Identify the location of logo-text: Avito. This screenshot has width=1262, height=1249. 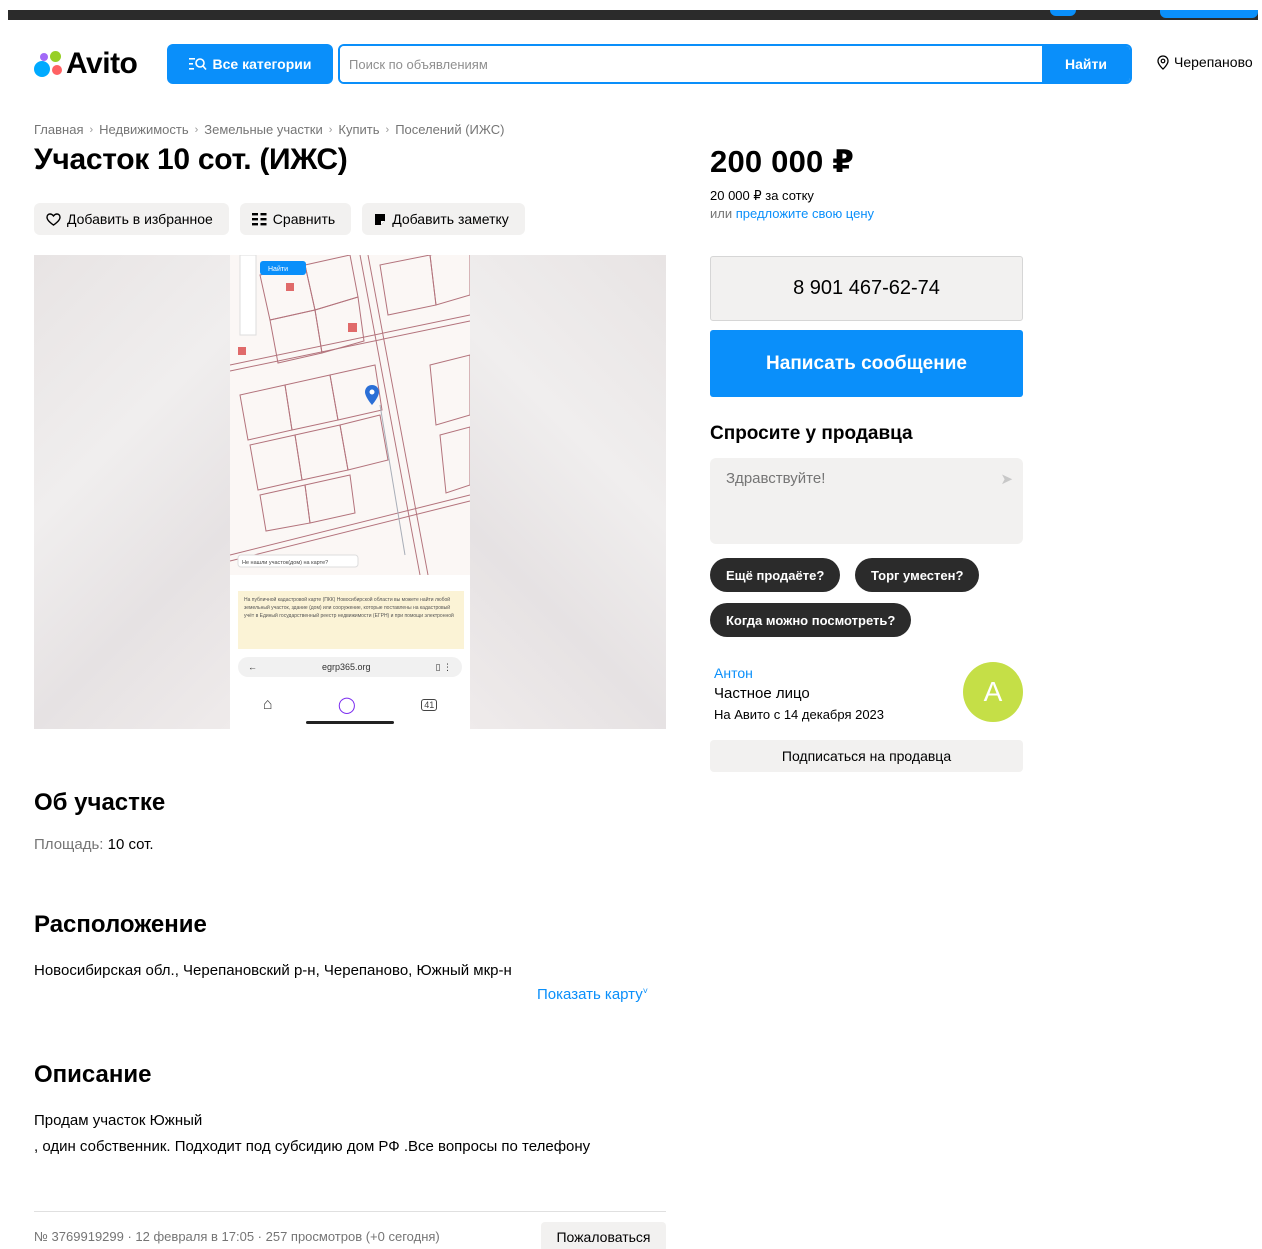
(102, 63).